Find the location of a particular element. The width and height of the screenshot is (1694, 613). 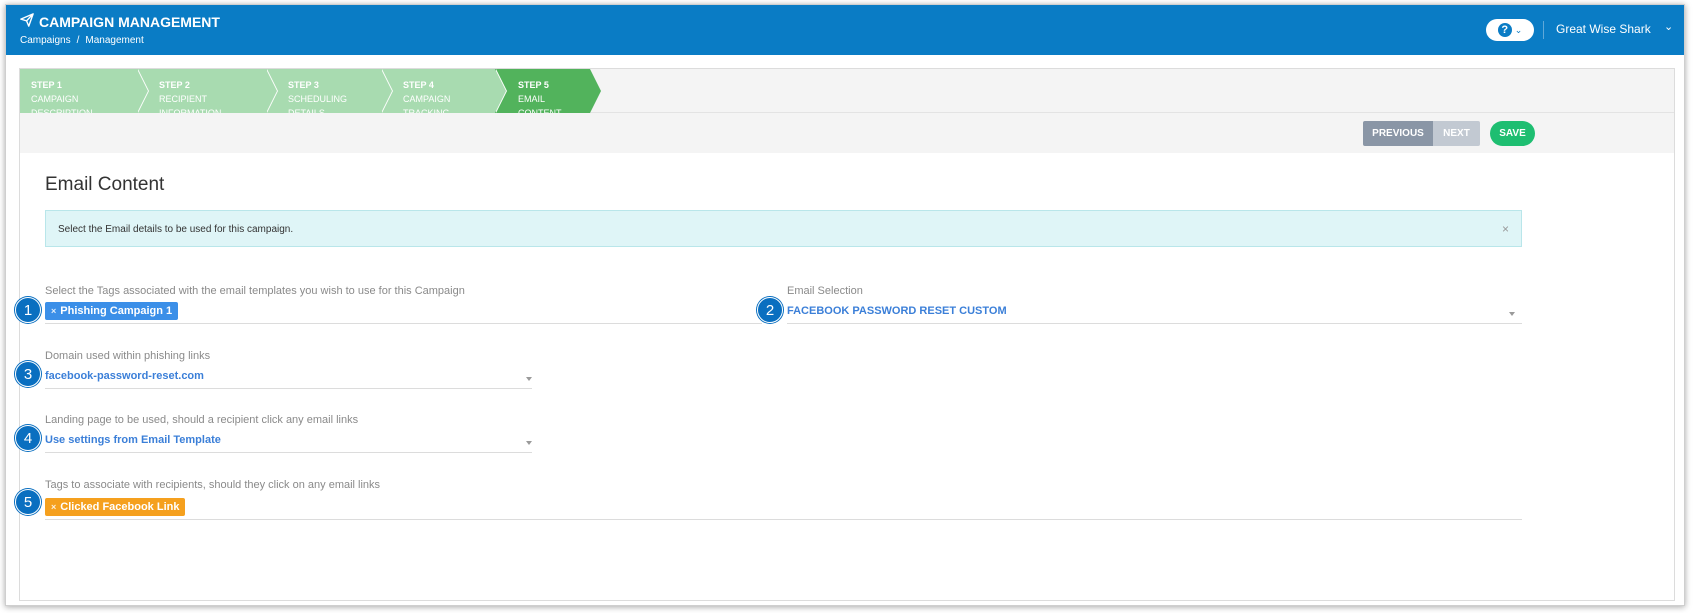

wizard-step-2: STEP 2 RECIPIENT INFORMATION is located at coordinates (207, 93).